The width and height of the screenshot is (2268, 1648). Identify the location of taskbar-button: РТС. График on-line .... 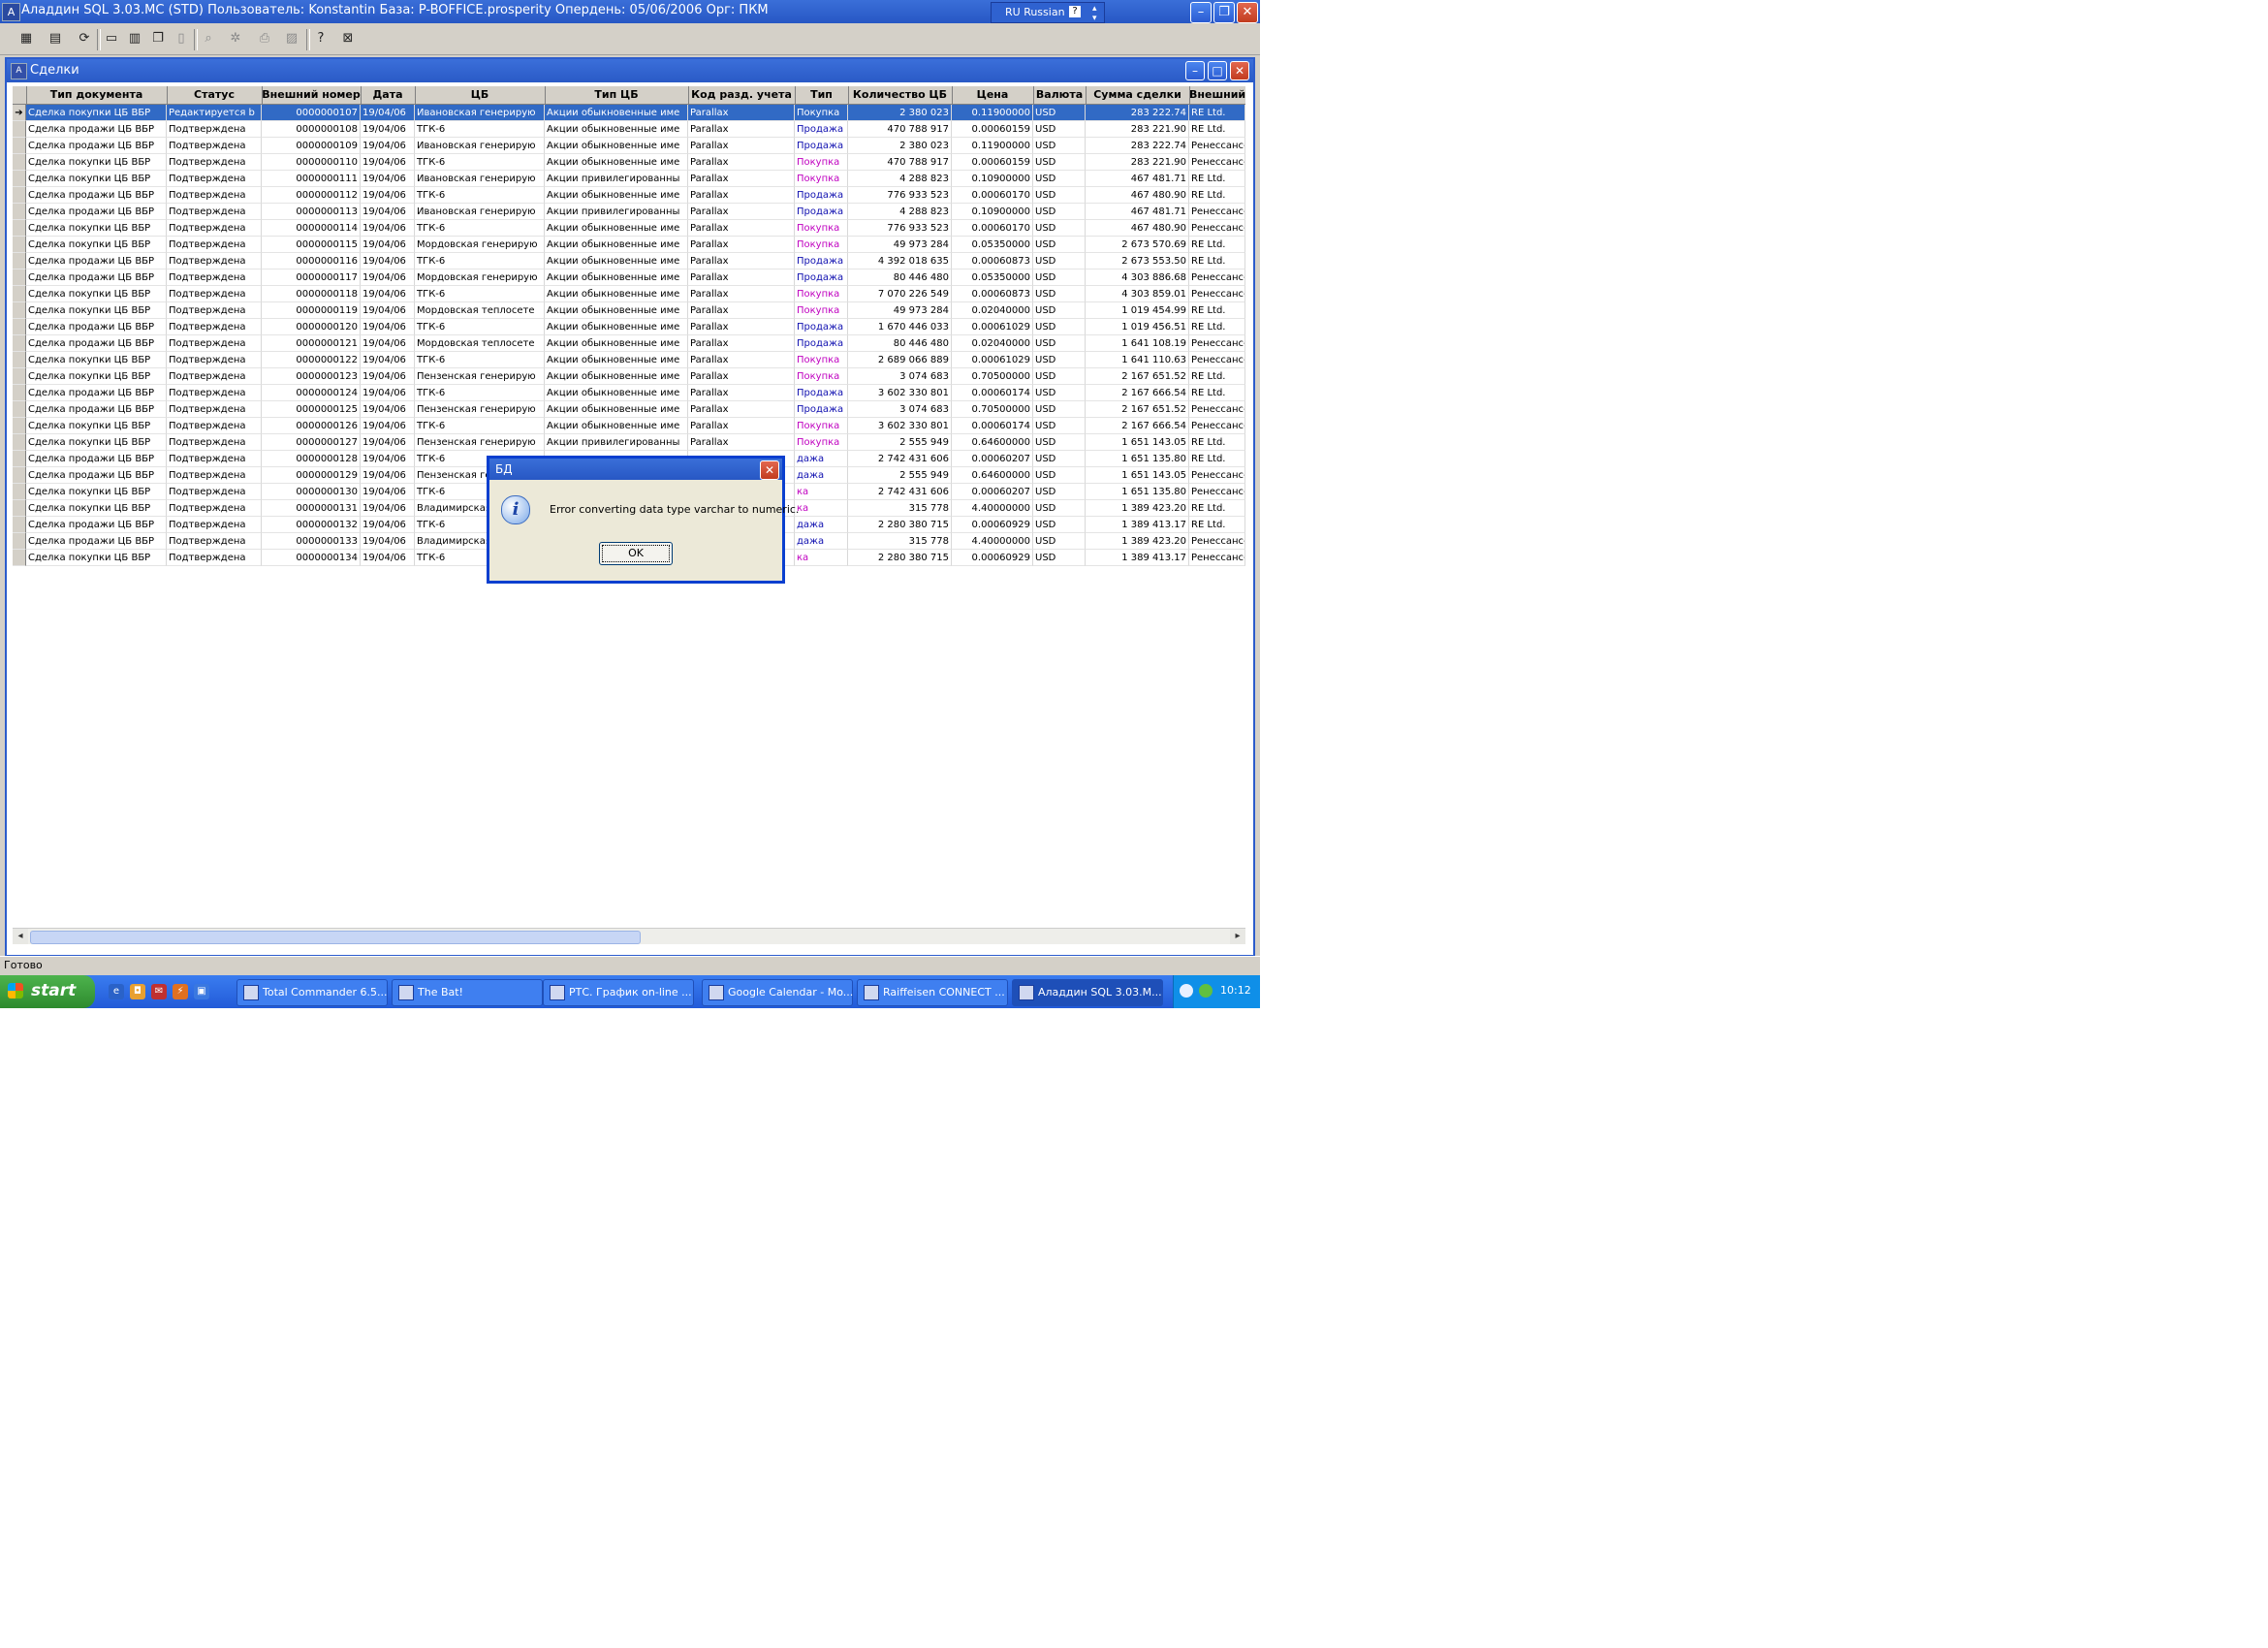
(619, 993).